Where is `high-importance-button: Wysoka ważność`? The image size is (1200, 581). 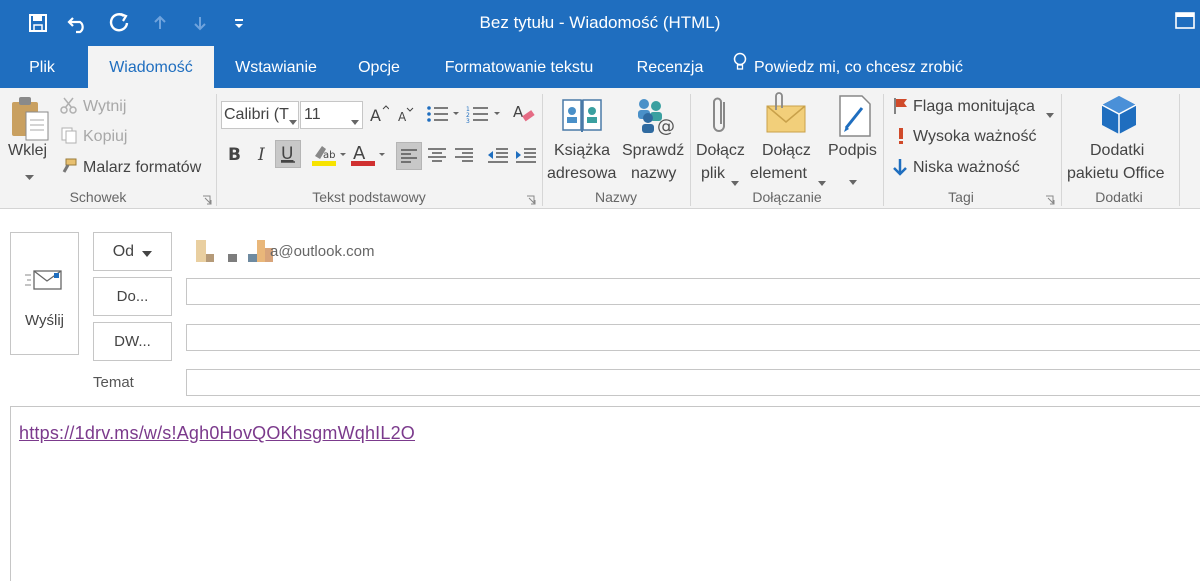 high-importance-button: Wysoka ważność is located at coordinates (974, 137).